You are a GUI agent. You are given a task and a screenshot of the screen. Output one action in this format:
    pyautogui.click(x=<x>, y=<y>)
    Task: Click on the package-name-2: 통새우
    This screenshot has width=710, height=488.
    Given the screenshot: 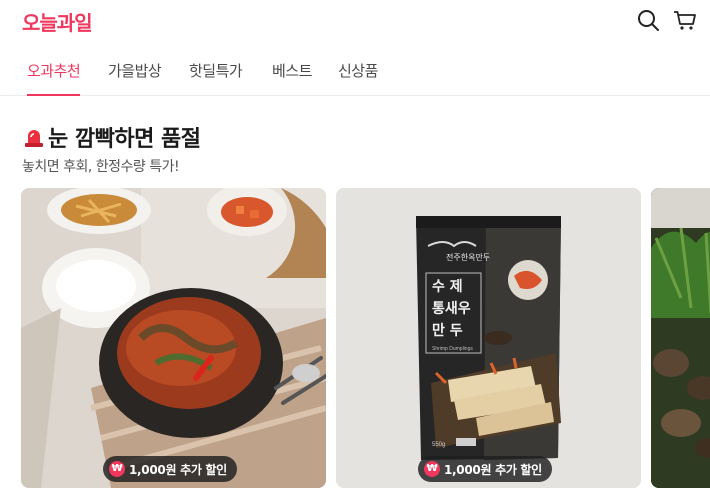 What is the action you would take?
    pyautogui.click(x=451, y=309)
    